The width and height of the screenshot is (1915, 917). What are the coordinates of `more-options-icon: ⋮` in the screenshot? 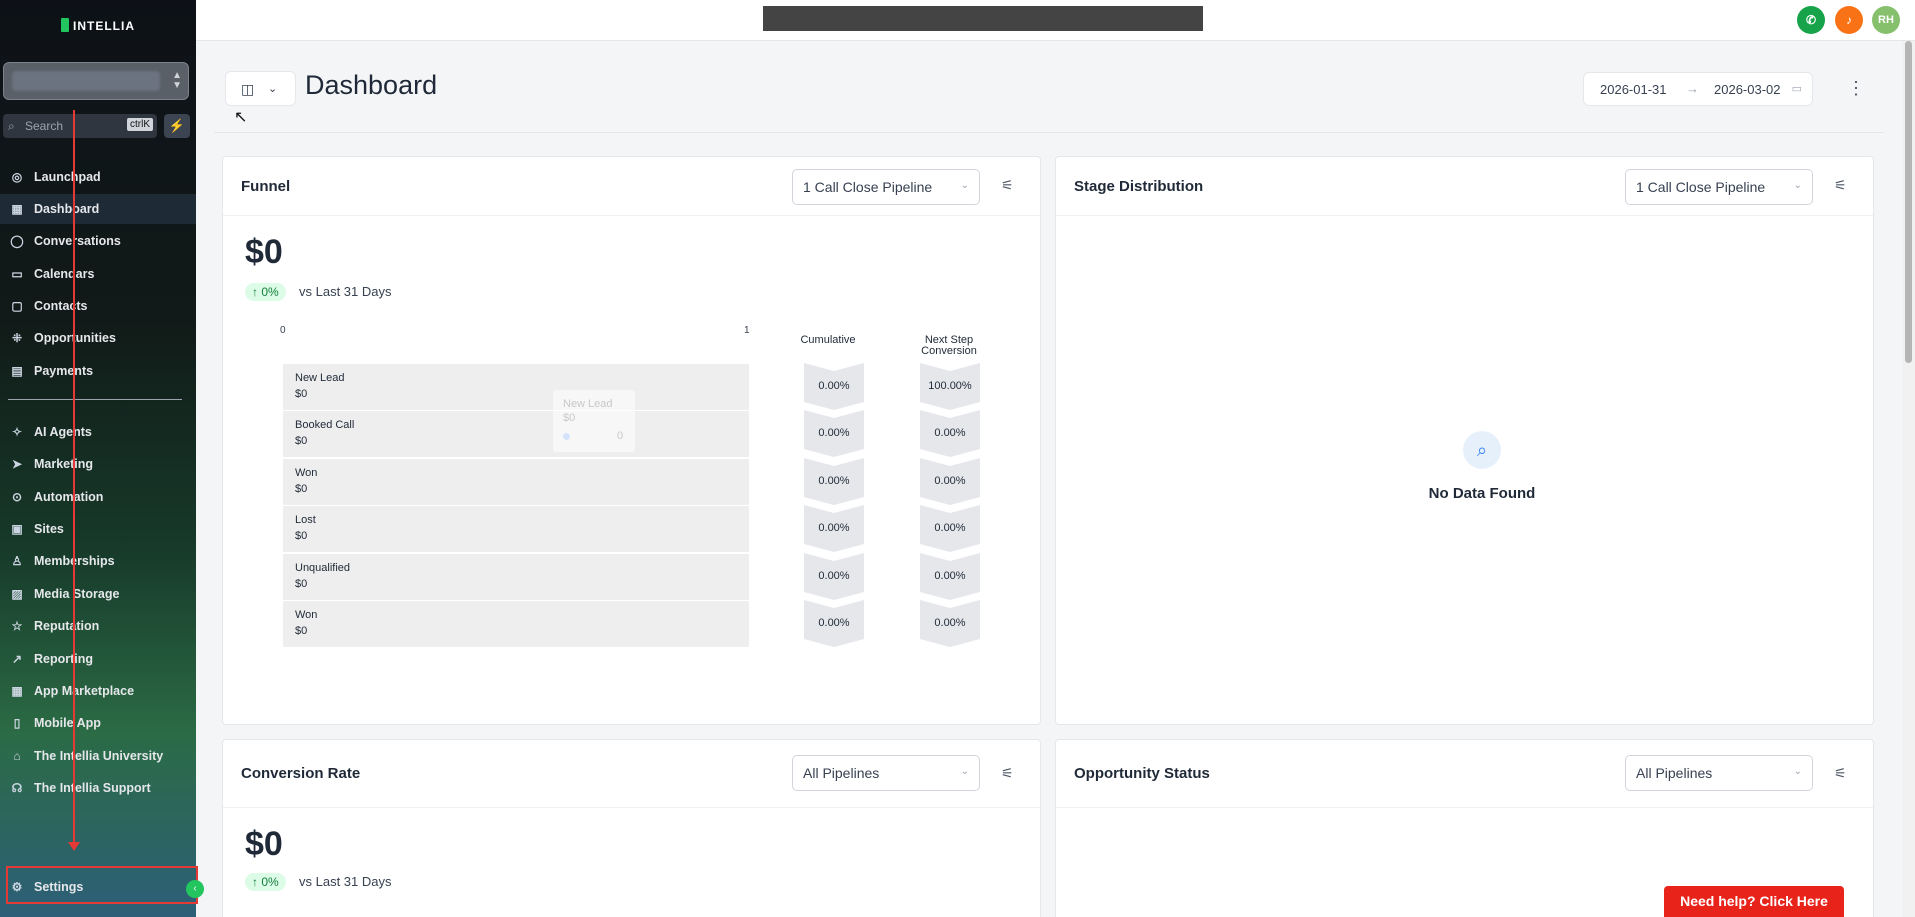 It's located at (1856, 88).